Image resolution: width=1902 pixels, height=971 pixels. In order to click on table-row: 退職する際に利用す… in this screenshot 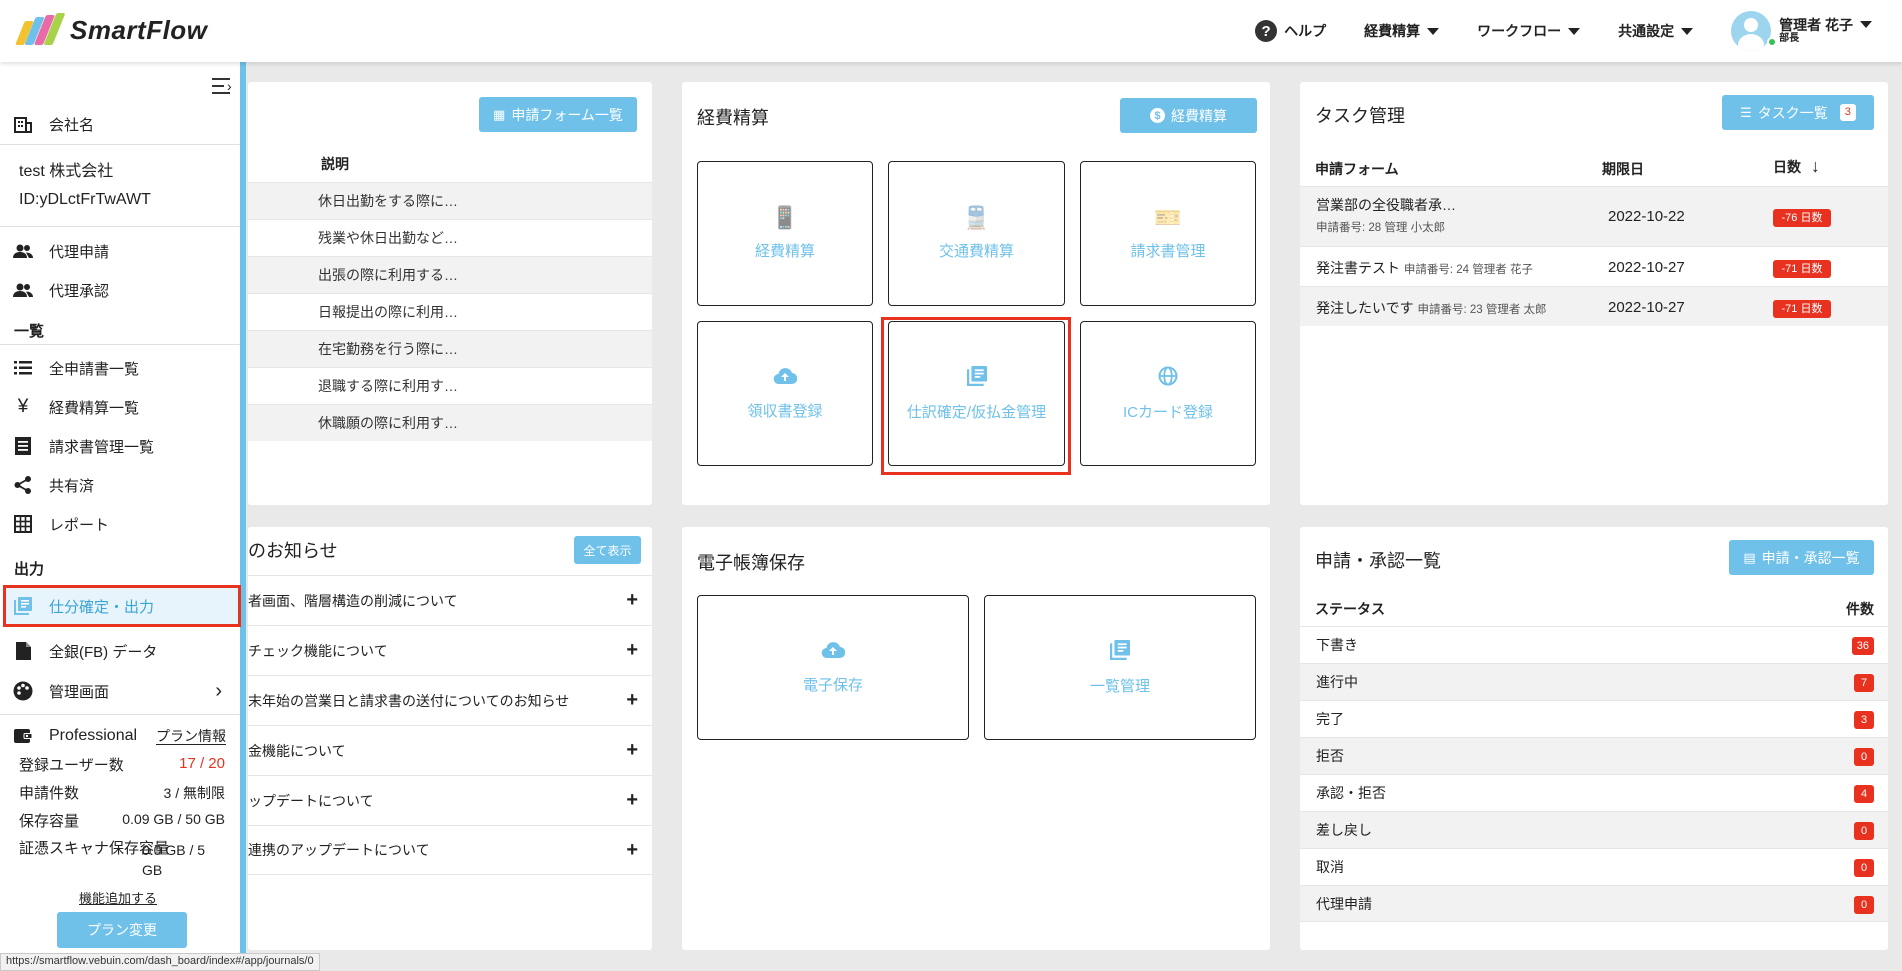, I will do `click(450, 385)`.